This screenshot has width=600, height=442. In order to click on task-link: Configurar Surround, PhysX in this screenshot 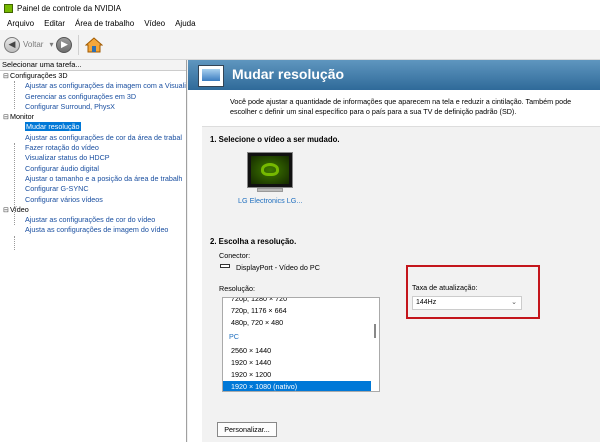, I will do `click(93, 107)`.